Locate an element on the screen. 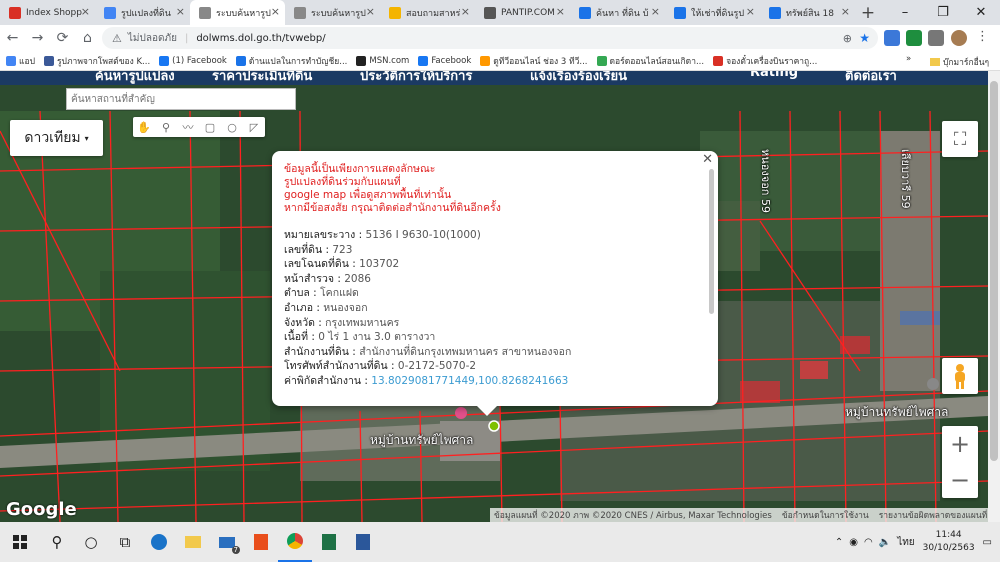  fullscreen-button: ⛶ is located at coordinates (960, 139).